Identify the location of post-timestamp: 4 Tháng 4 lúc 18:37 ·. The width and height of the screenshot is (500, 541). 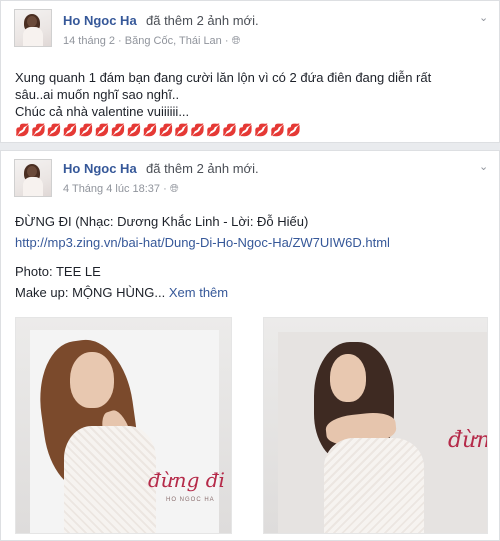
(116, 189).